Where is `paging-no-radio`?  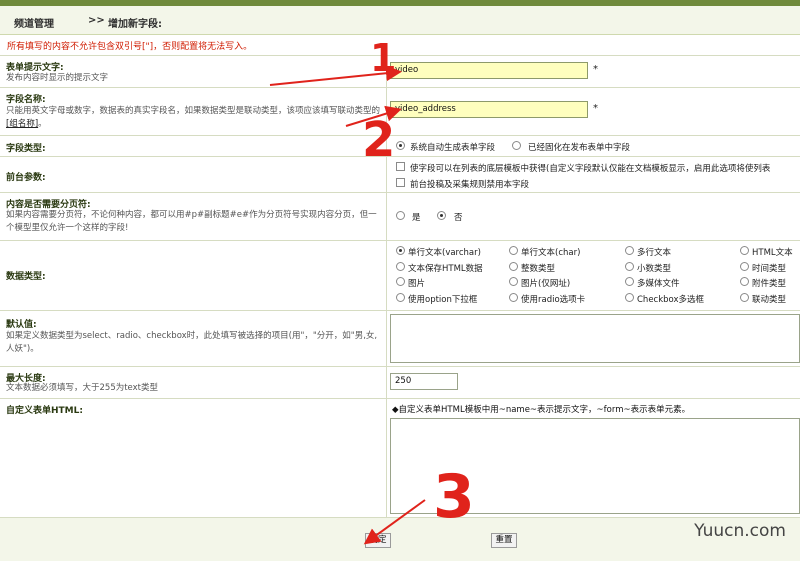 paging-no-radio is located at coordinates (441, 215).